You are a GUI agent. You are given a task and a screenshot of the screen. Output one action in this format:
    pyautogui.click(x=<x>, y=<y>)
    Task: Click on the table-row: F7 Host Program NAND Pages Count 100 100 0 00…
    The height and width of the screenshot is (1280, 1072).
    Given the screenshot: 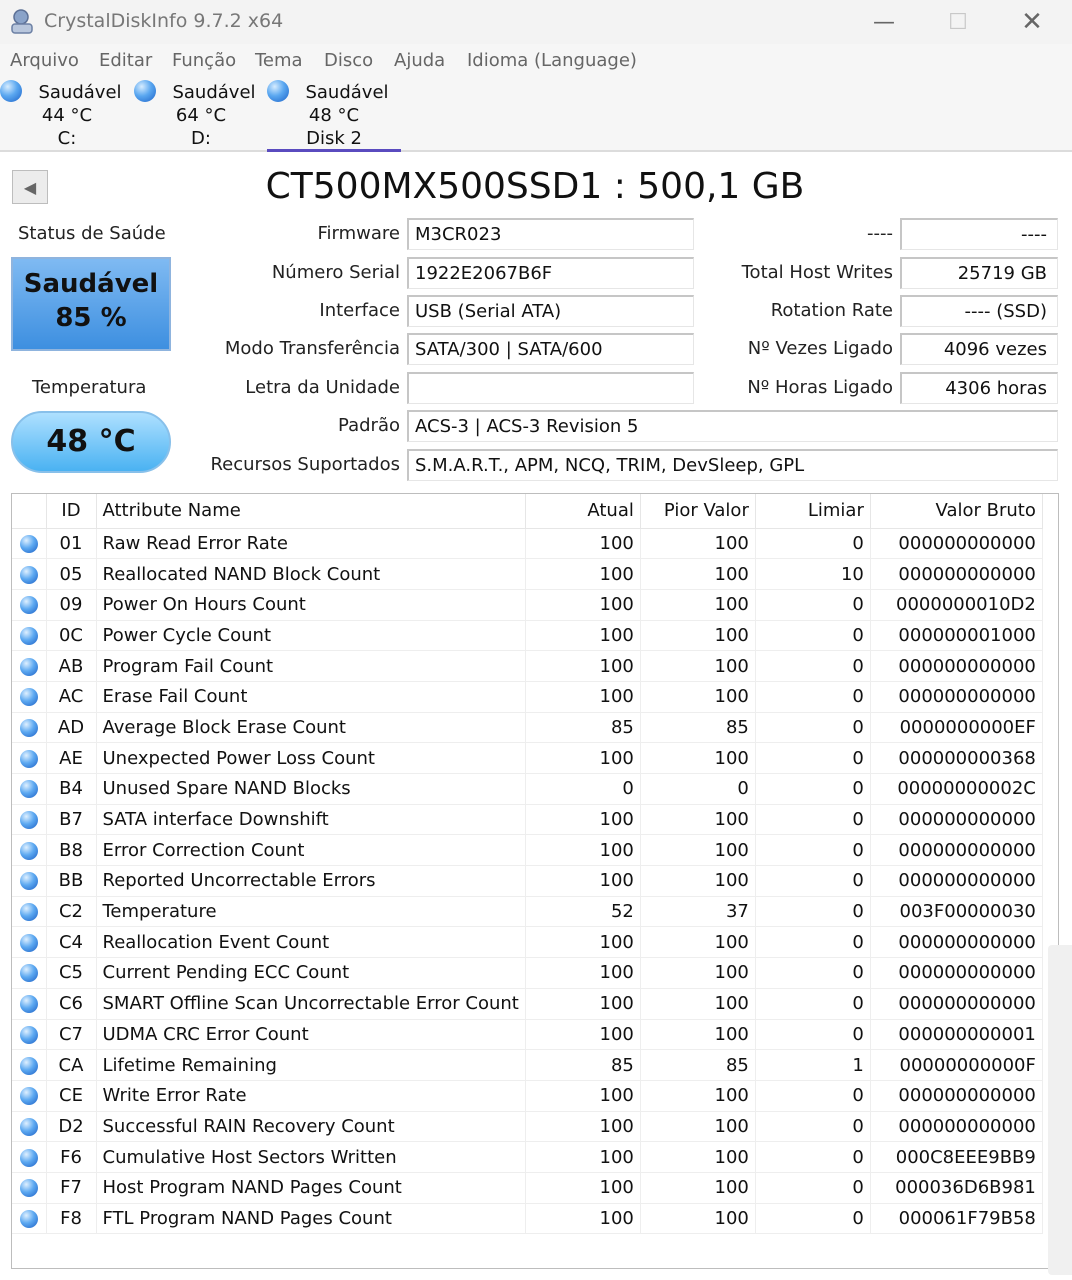 What is the action you would take?
    pyautogui.click(x=527, y=1188)
    